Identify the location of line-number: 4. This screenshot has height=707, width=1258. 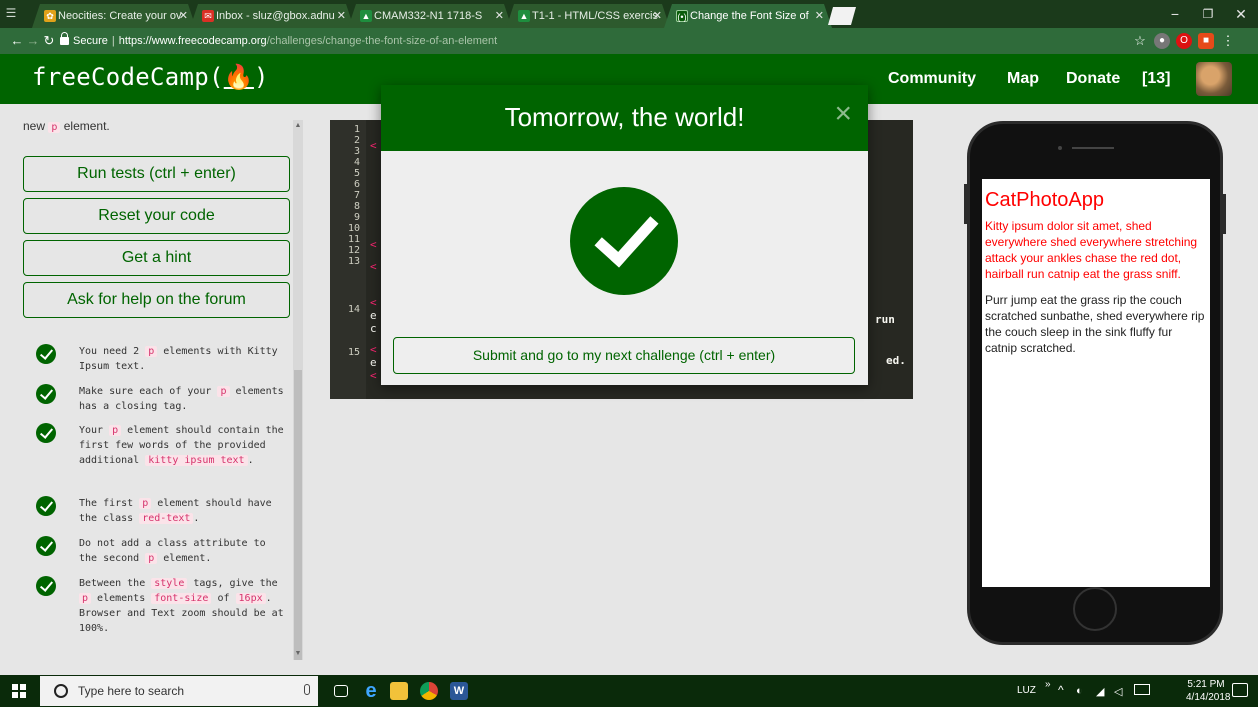
(356, 162).